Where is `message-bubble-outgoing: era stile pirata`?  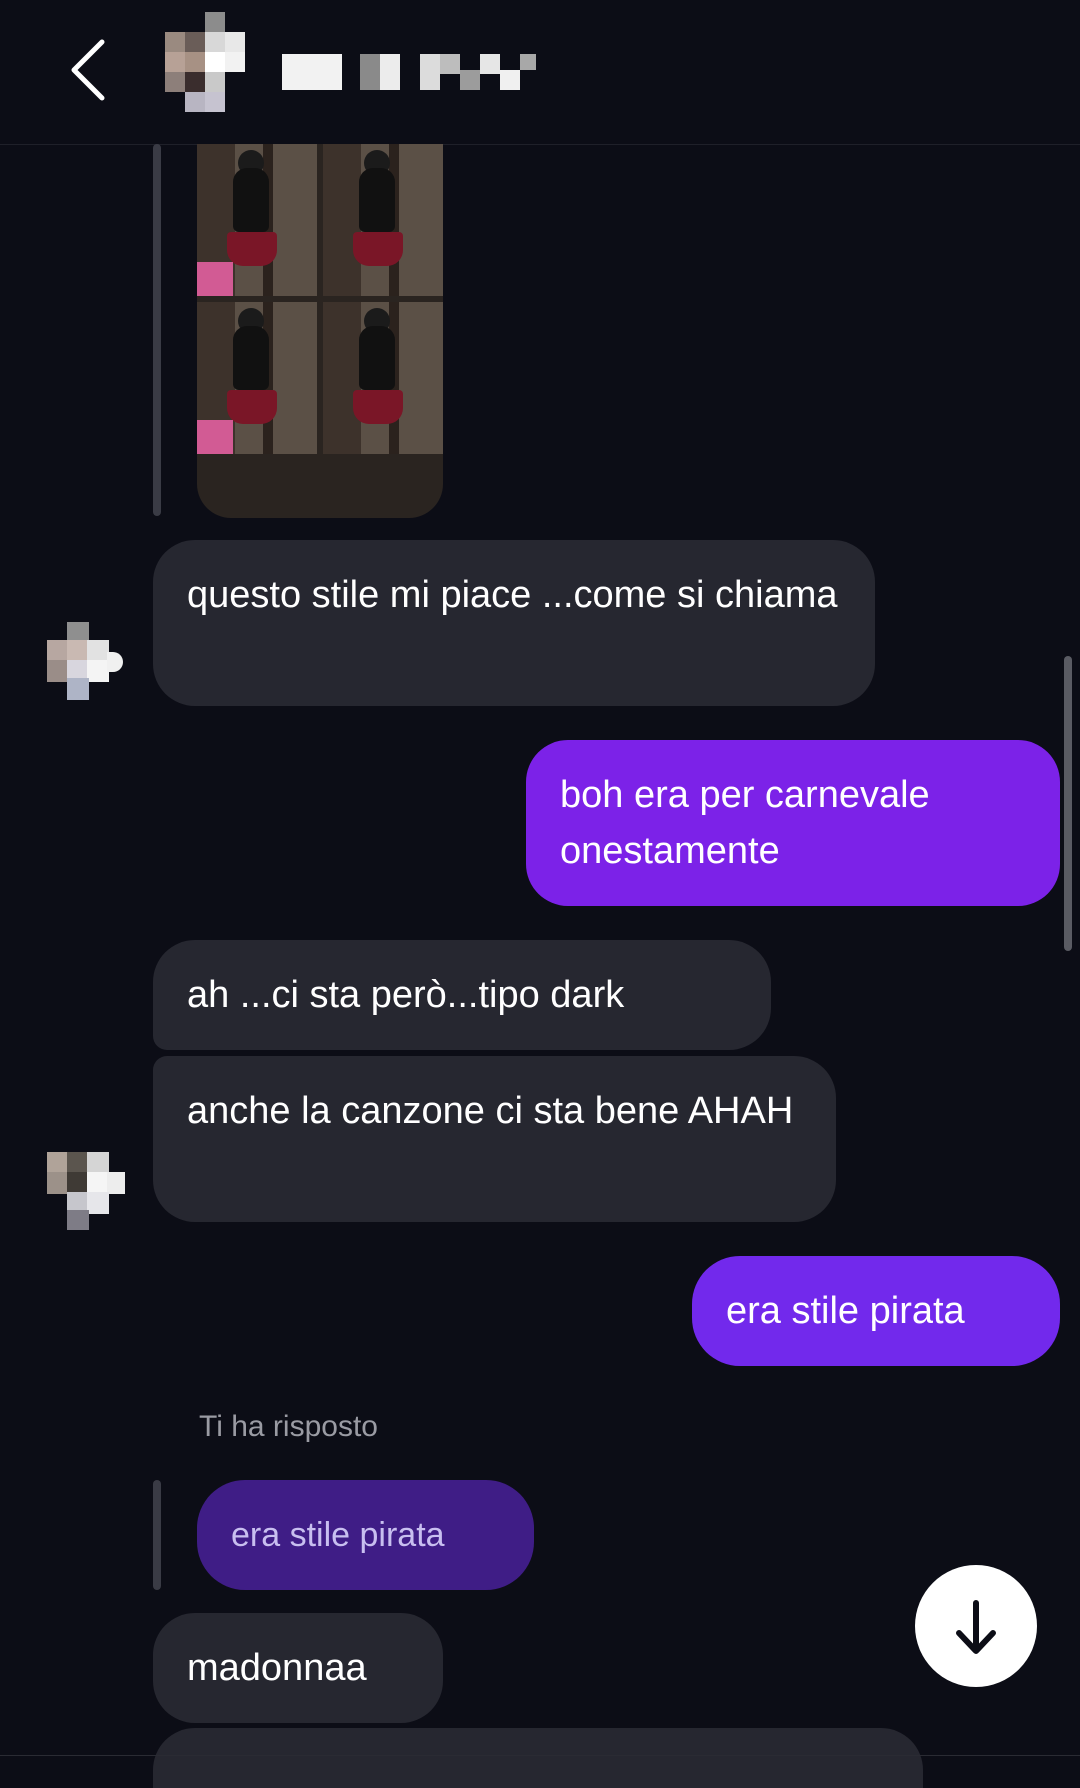 message-bubble-outgoing: era stile pirata is located at coordinates (876, 1311).